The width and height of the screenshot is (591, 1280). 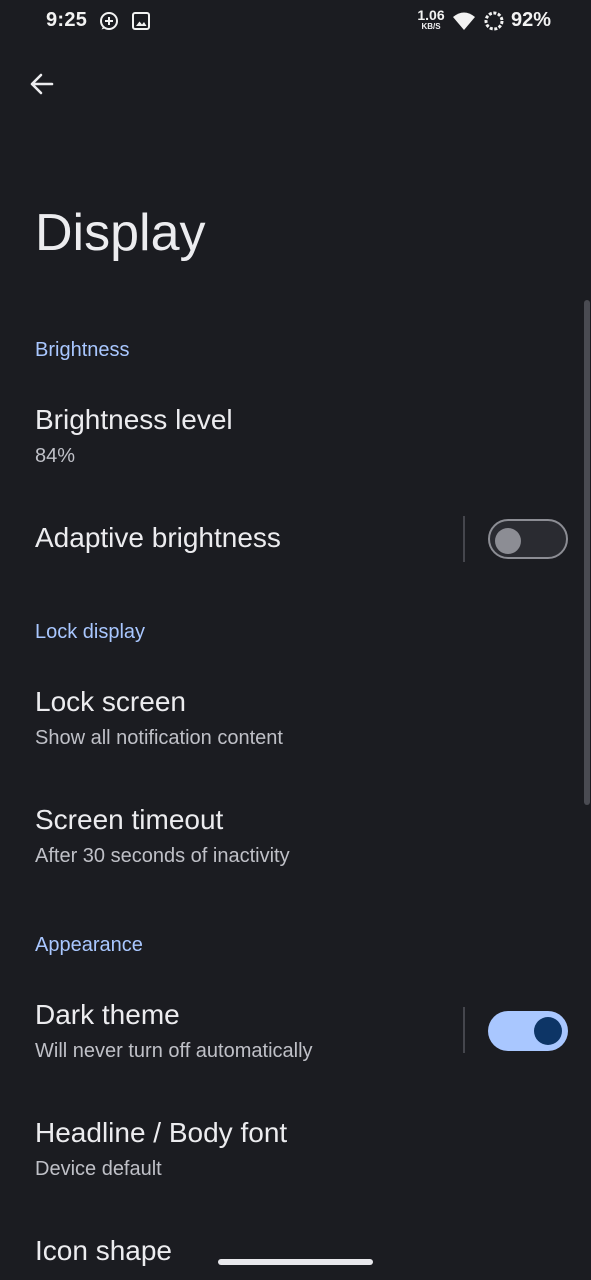 What do you see at coordinates (141, 21) in the screenshot?
I see `image-notification-icon` at bounding box center [141, 21].